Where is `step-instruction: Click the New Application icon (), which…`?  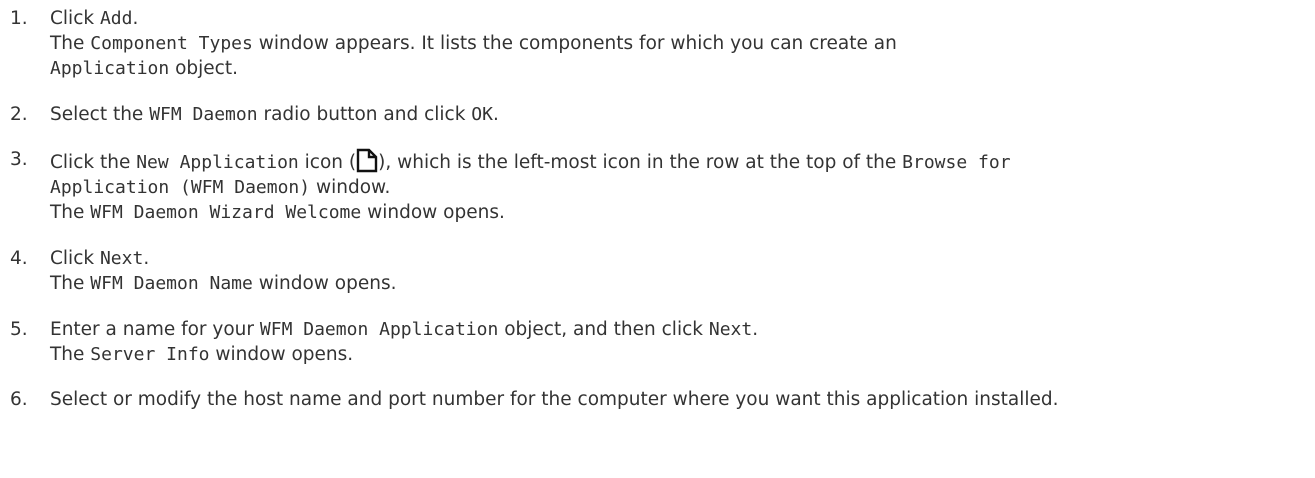
step-instruction: Click the New Application icon (), which… is located at coordinates (682, 161).